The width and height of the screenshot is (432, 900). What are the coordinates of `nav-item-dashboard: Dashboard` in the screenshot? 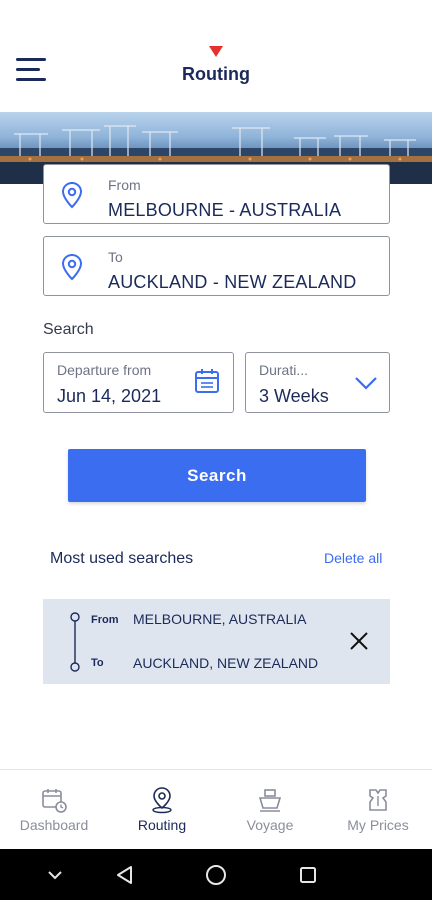 It's located at (54, 809).